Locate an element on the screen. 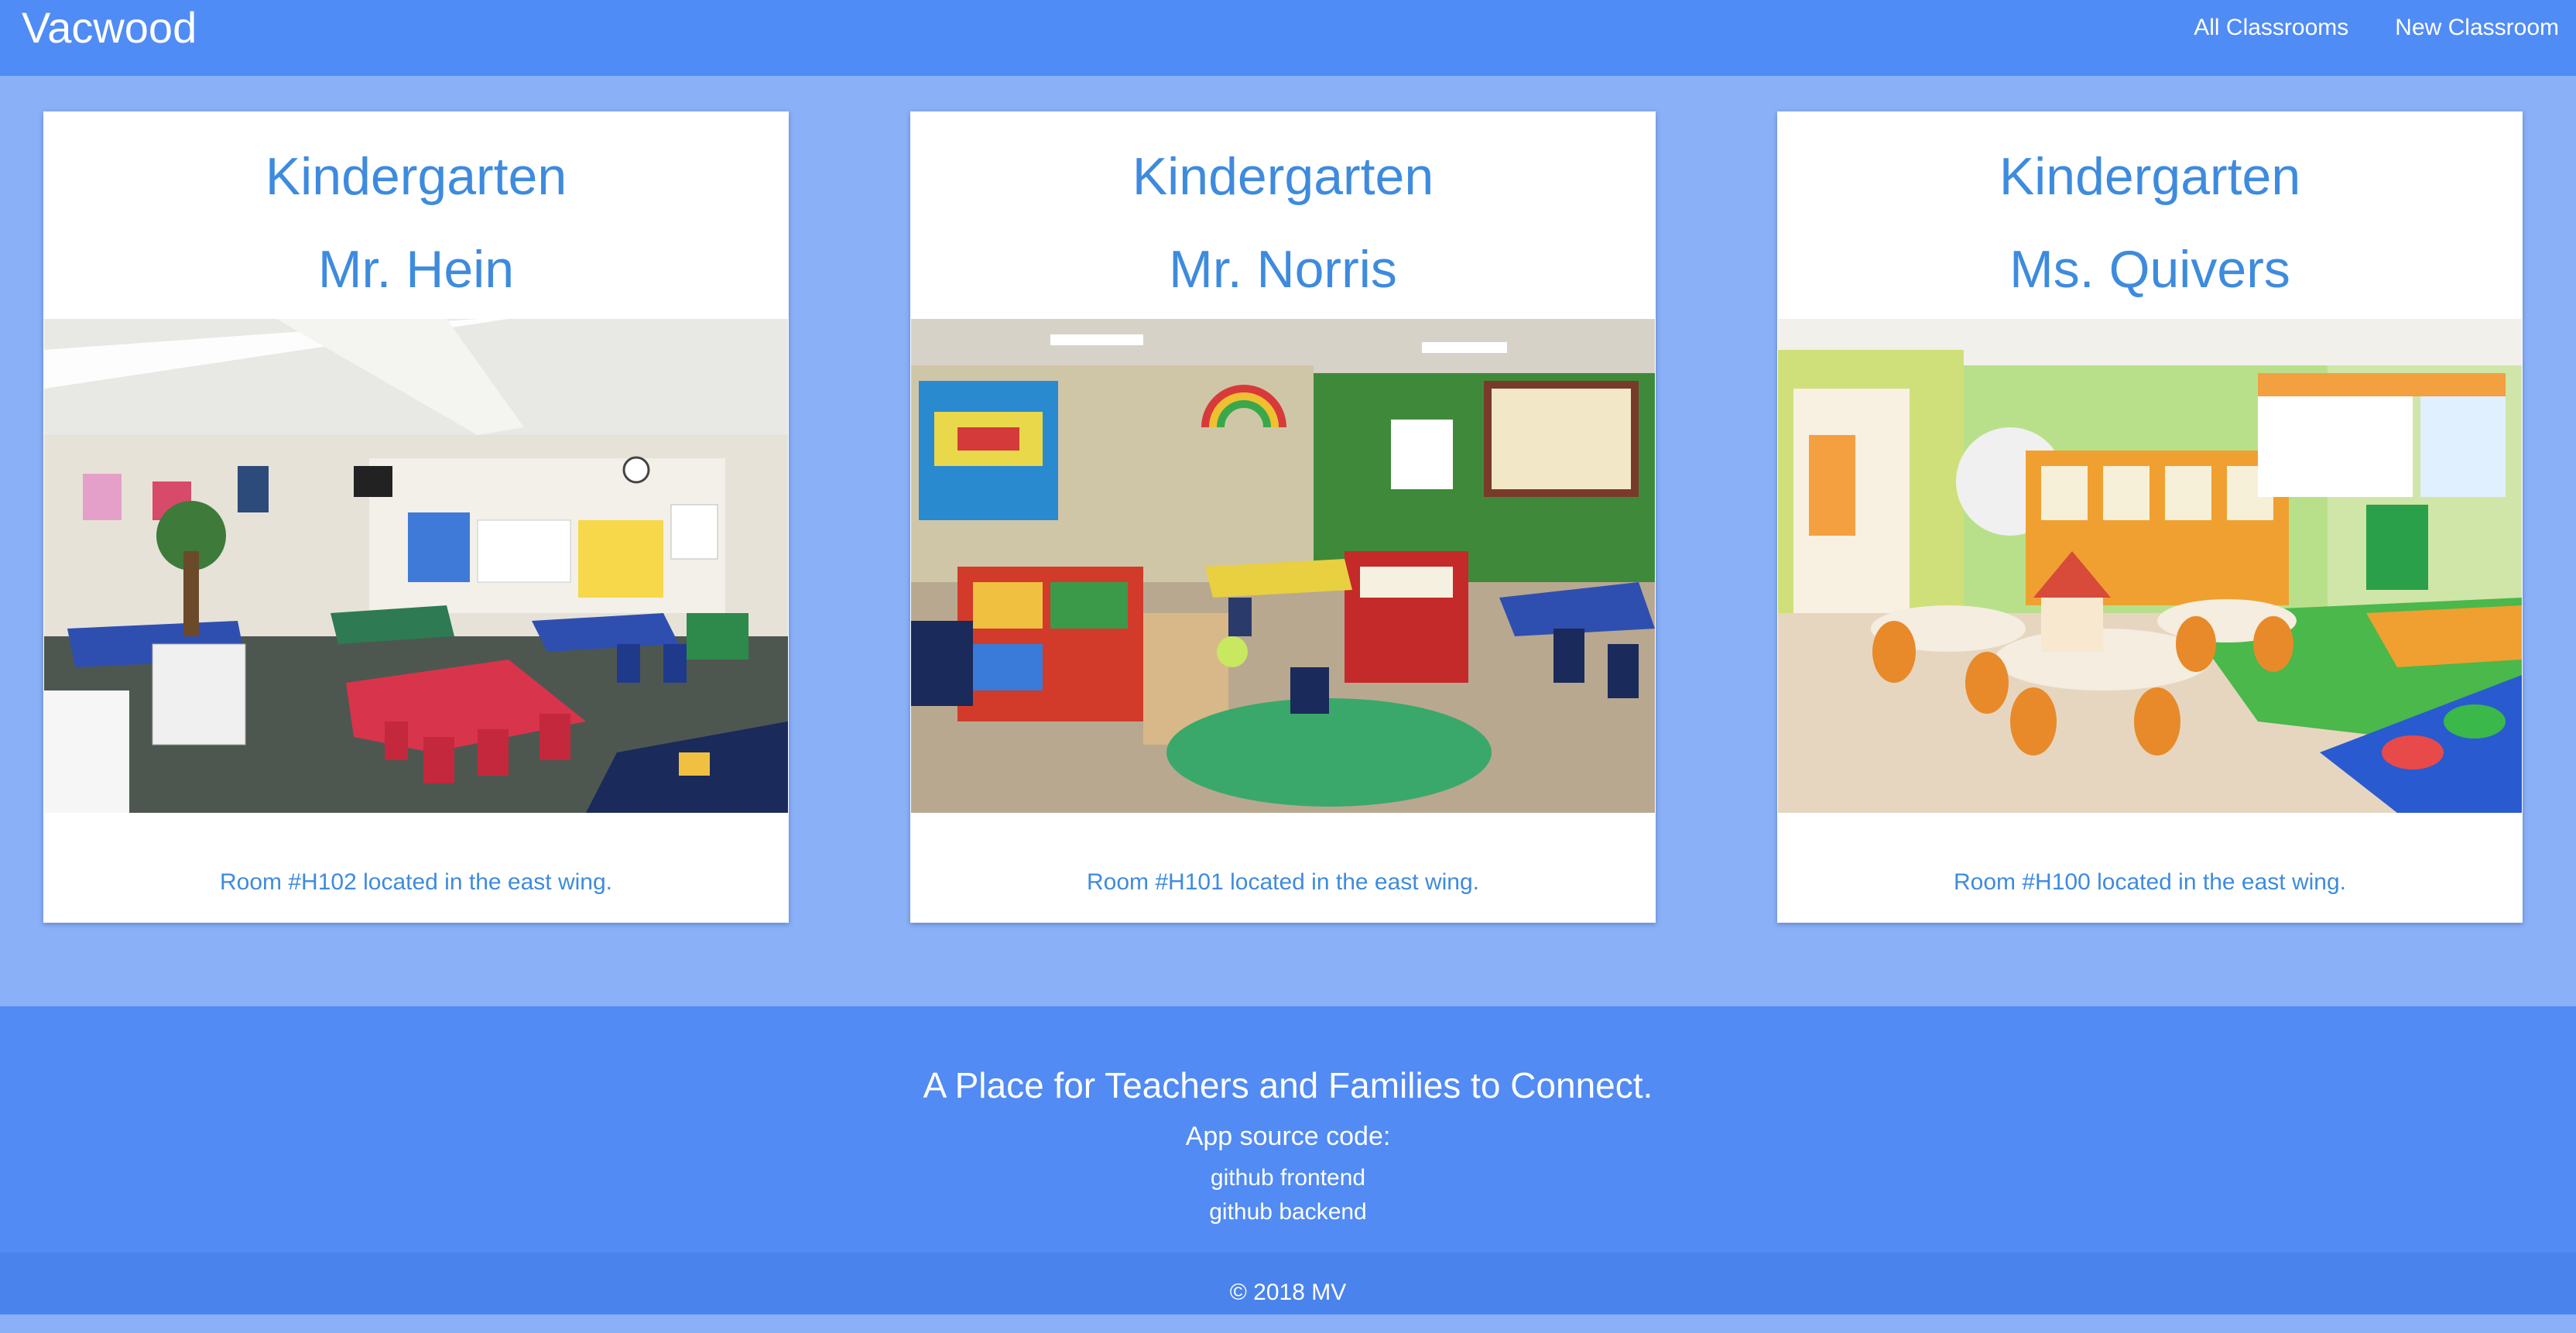 The width and height of the screenshot is (2576, 1333). classroom-description: Room #H101 located in the east wing. is located at coordinates (1283, 882).